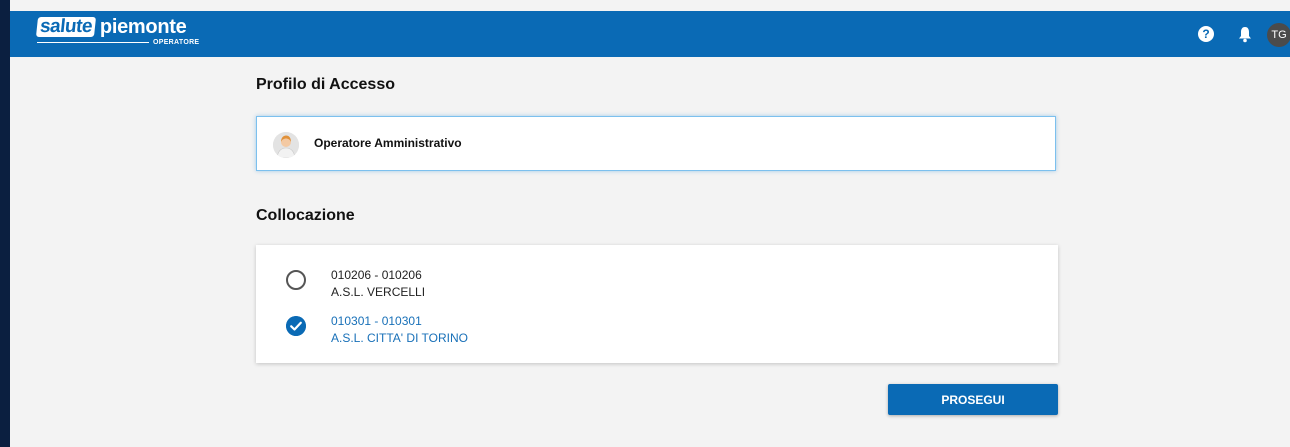  What do you see at coordinates (388, 143) in the screenshot?
I see `profile-label: Operatore Amministrativo` at bounding box center [388, 143].